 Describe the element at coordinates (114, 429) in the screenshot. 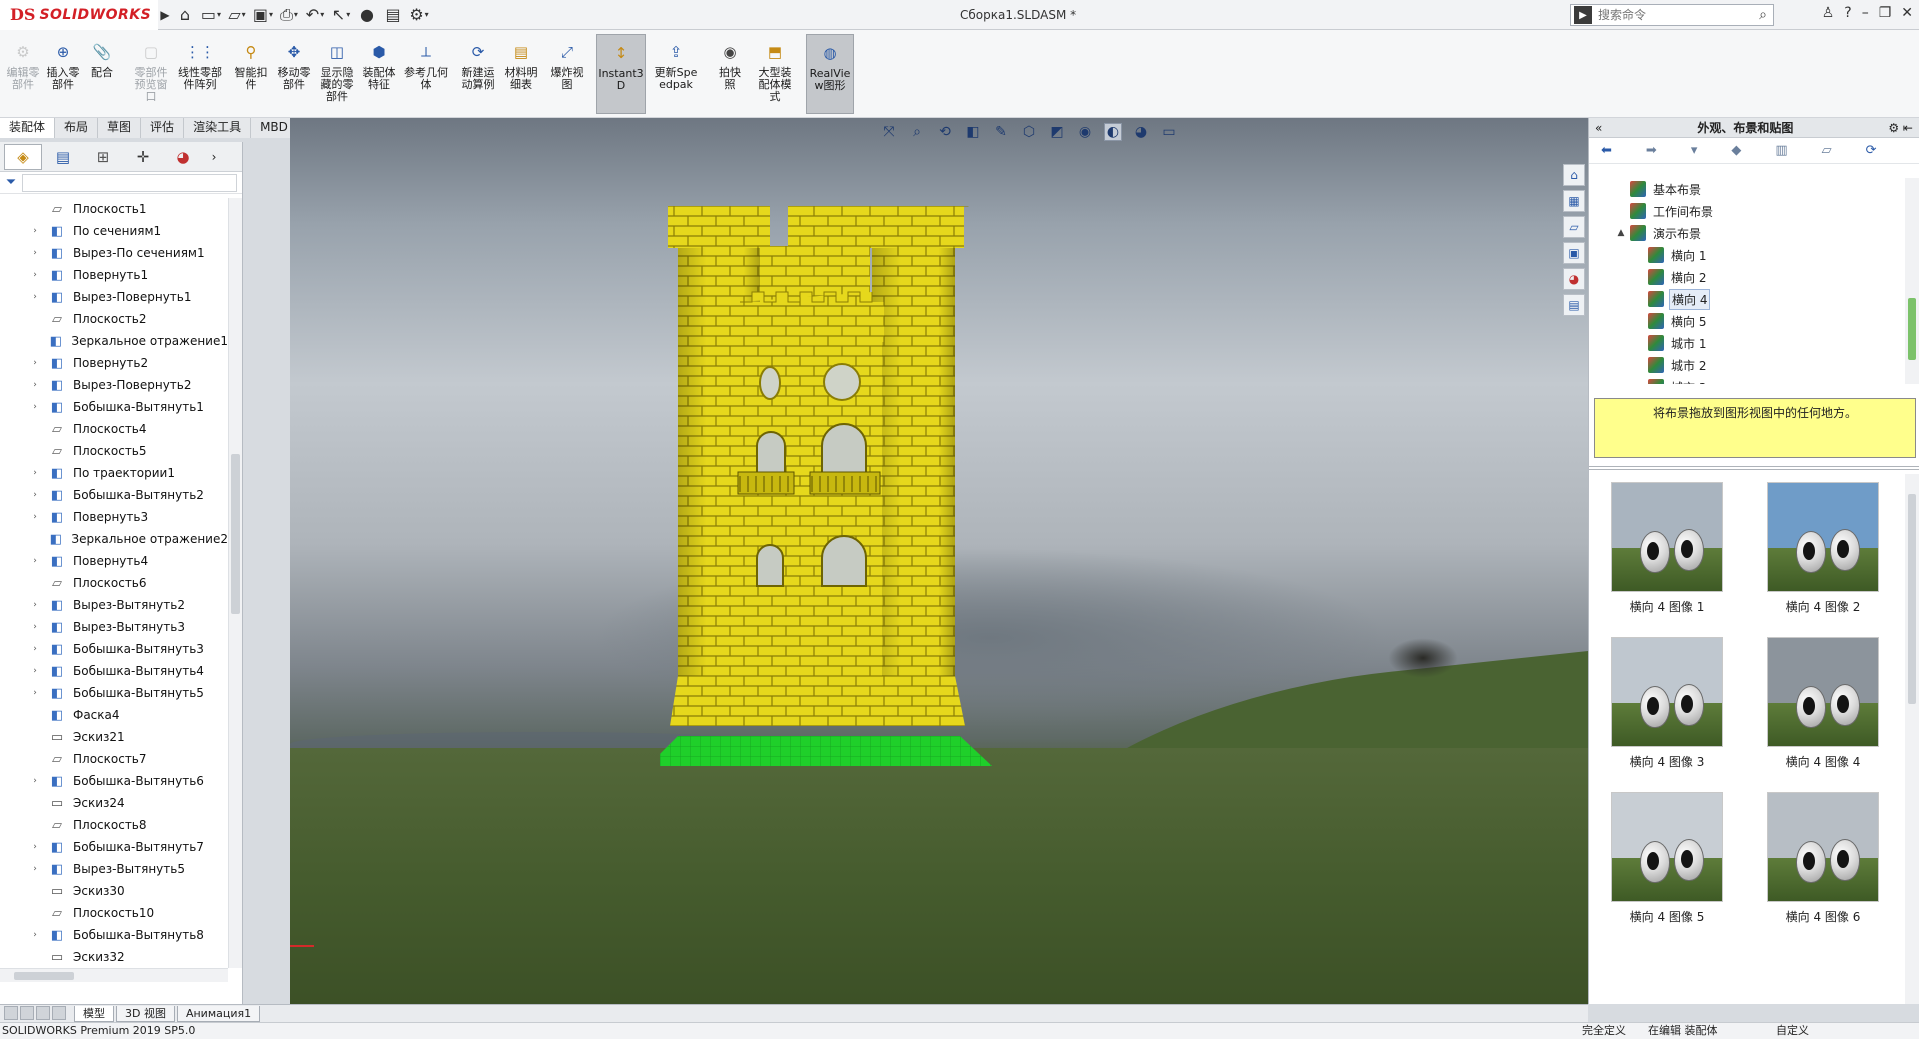

I see `tree-item: ▱ Плоскость4` at that location.